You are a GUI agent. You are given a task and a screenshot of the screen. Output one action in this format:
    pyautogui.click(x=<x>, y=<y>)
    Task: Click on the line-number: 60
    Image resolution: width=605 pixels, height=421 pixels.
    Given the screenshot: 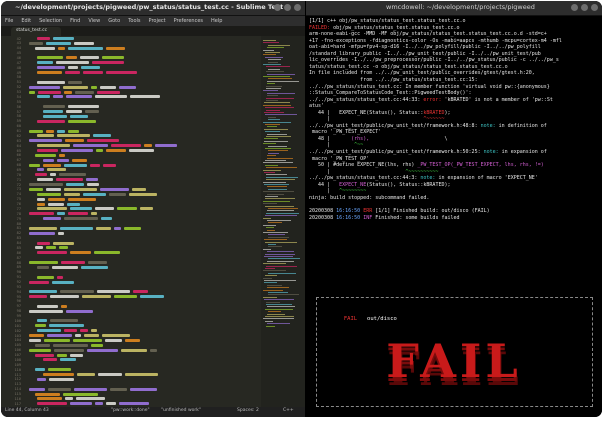 What is the action you would take?
    pyautogui.click(x=18, y=126)
    